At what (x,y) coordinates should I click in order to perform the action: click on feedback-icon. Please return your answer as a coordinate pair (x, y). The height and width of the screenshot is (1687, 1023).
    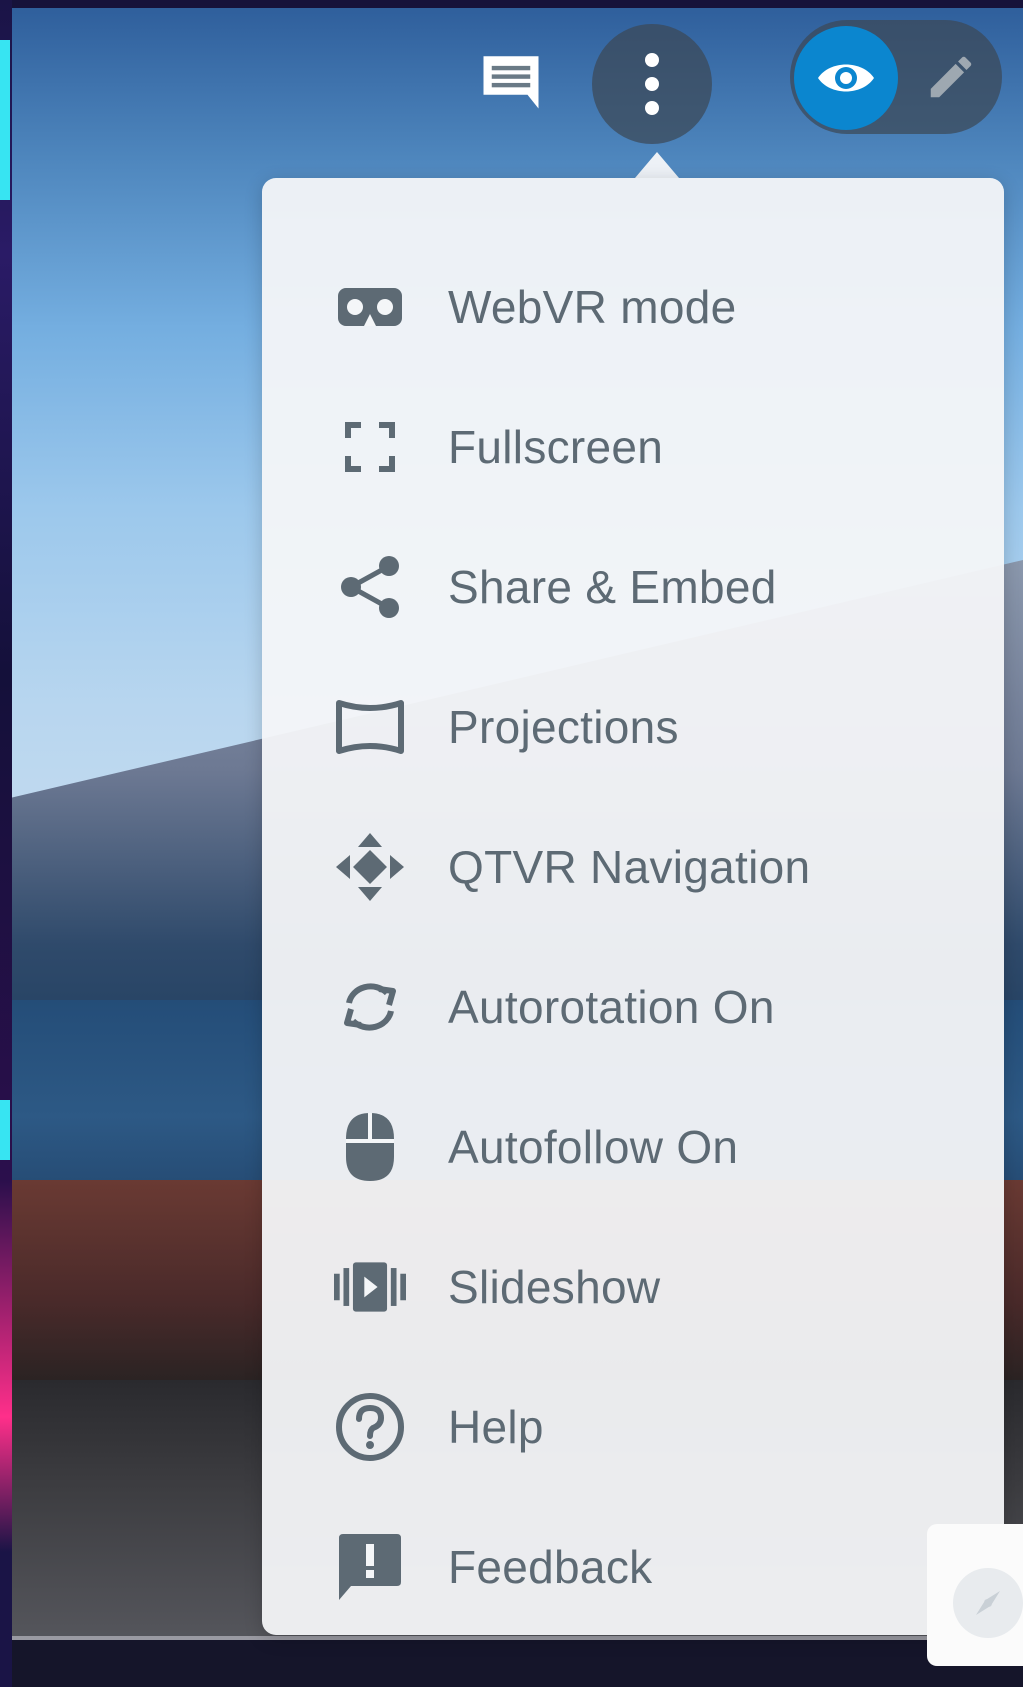
    Looking at the image, I should click on (370, 1567).